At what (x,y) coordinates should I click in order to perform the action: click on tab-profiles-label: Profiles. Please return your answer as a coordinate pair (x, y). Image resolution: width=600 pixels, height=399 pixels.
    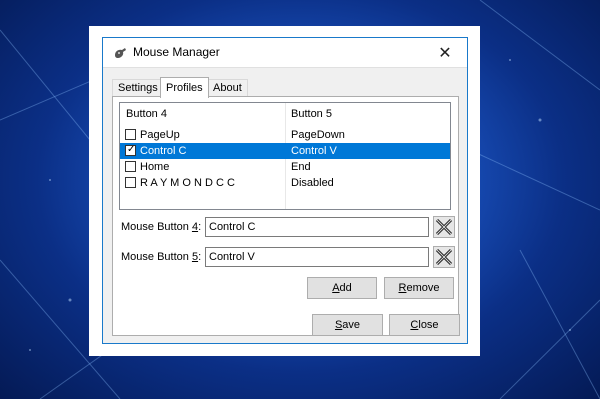
    Looking at the image, I should click on (184, 88).